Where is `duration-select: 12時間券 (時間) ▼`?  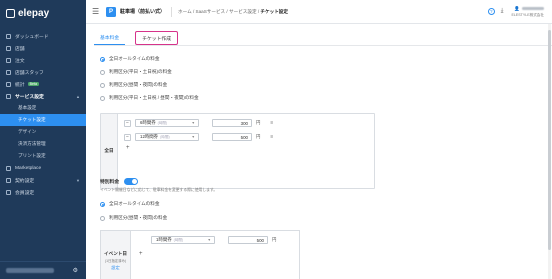
duration-select: 12時間券 (時間) ▼ is located at coordinates (167, 137).